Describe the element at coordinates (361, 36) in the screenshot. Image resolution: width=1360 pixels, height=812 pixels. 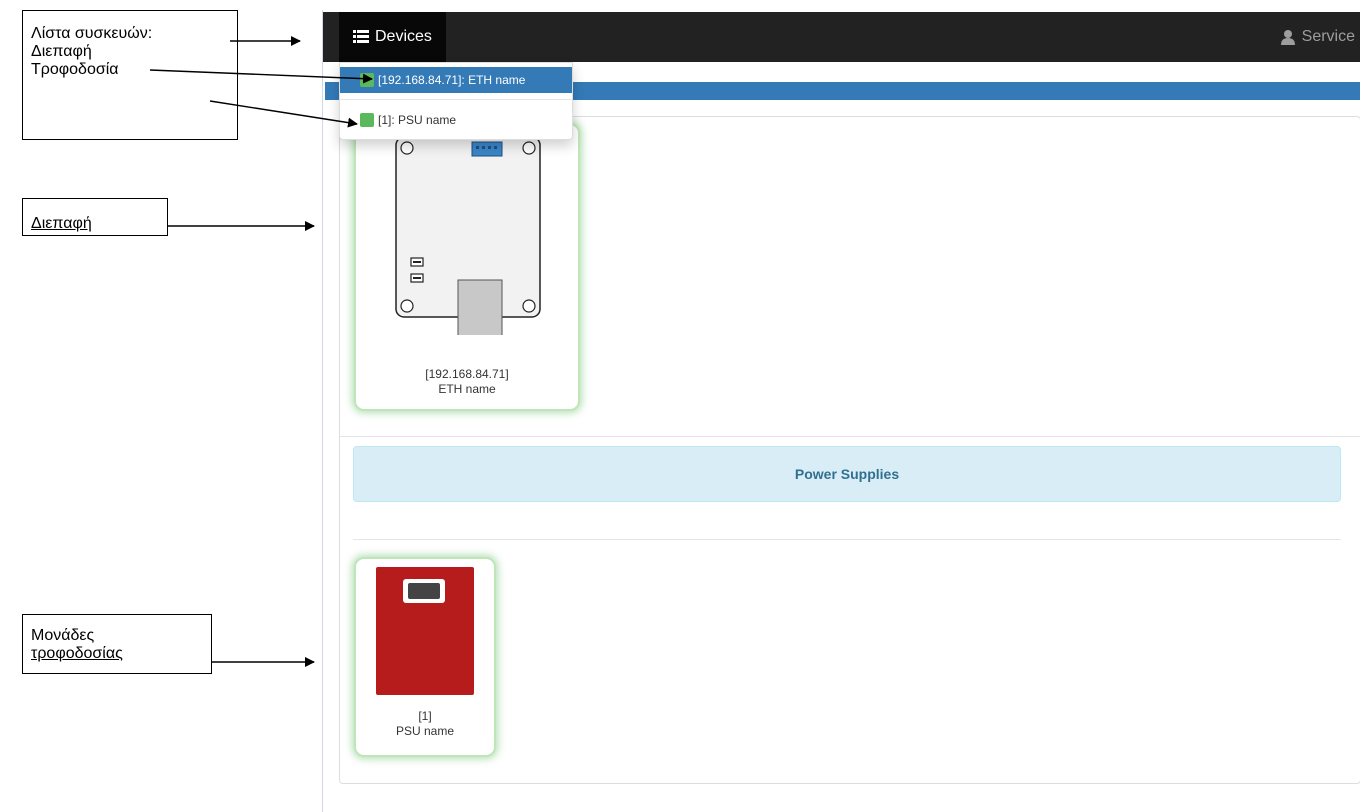
I see `list-icon` at that location.